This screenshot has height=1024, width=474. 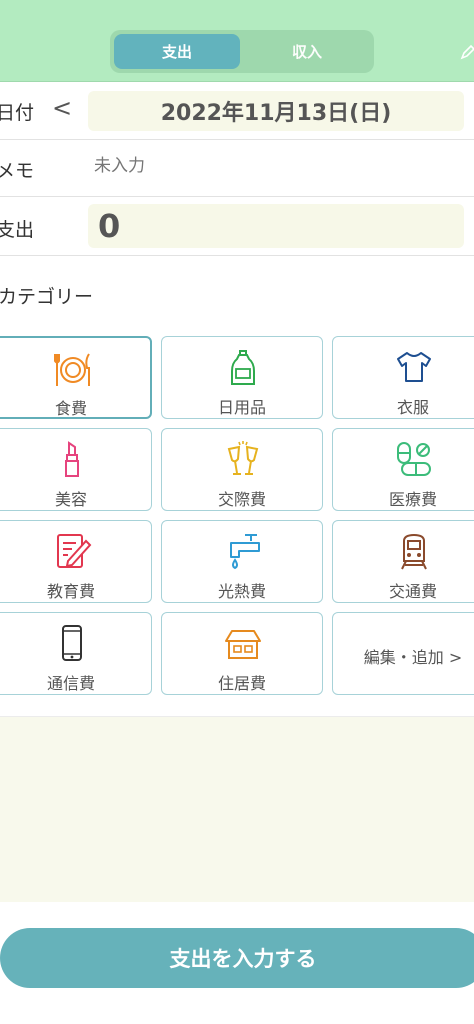 What do you see at coordinates (70, 499) in the screenshot?
I see `category-label: 美容` at bounding box center [70, 499].